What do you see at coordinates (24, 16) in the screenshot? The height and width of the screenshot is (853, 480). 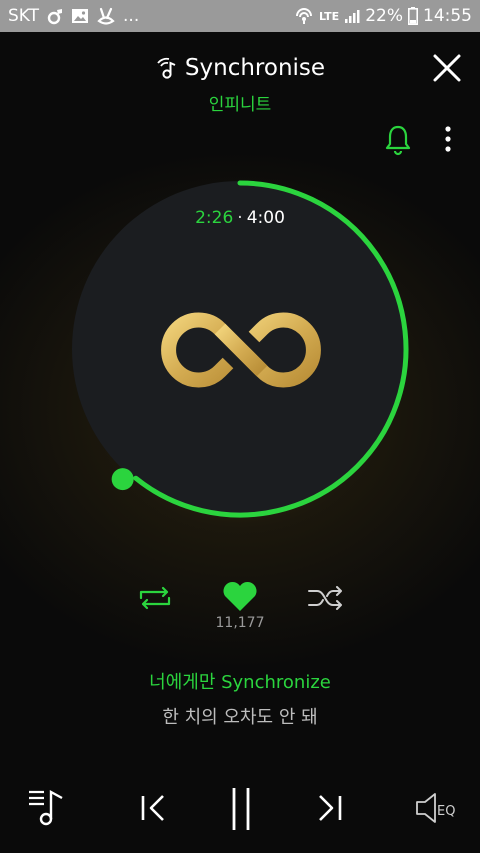 I see `carrier-label: SKT` at bounding box center [24, 16].